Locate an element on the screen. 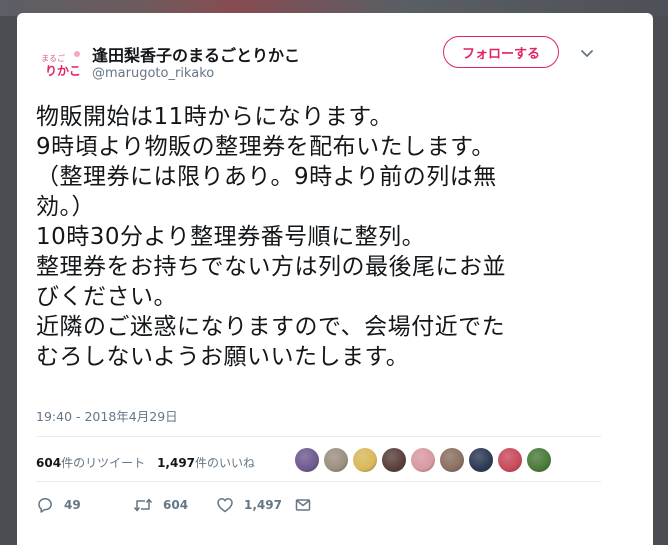 The image size is (668, 545). like-stat-count: 1,497 is located at coordinates (176, 463).